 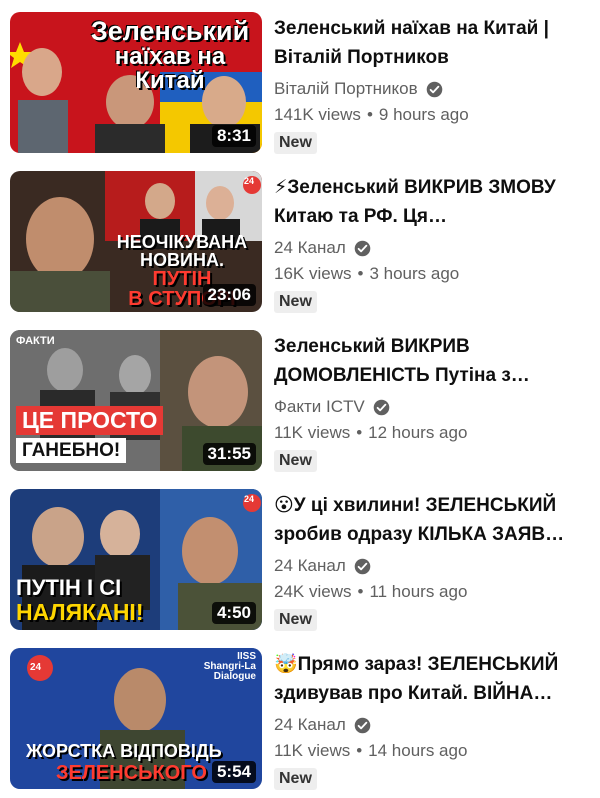 I want to click on thumbnail-caption-line-1: ЦЕ ПРОСТО, so click(x=90, y=420).